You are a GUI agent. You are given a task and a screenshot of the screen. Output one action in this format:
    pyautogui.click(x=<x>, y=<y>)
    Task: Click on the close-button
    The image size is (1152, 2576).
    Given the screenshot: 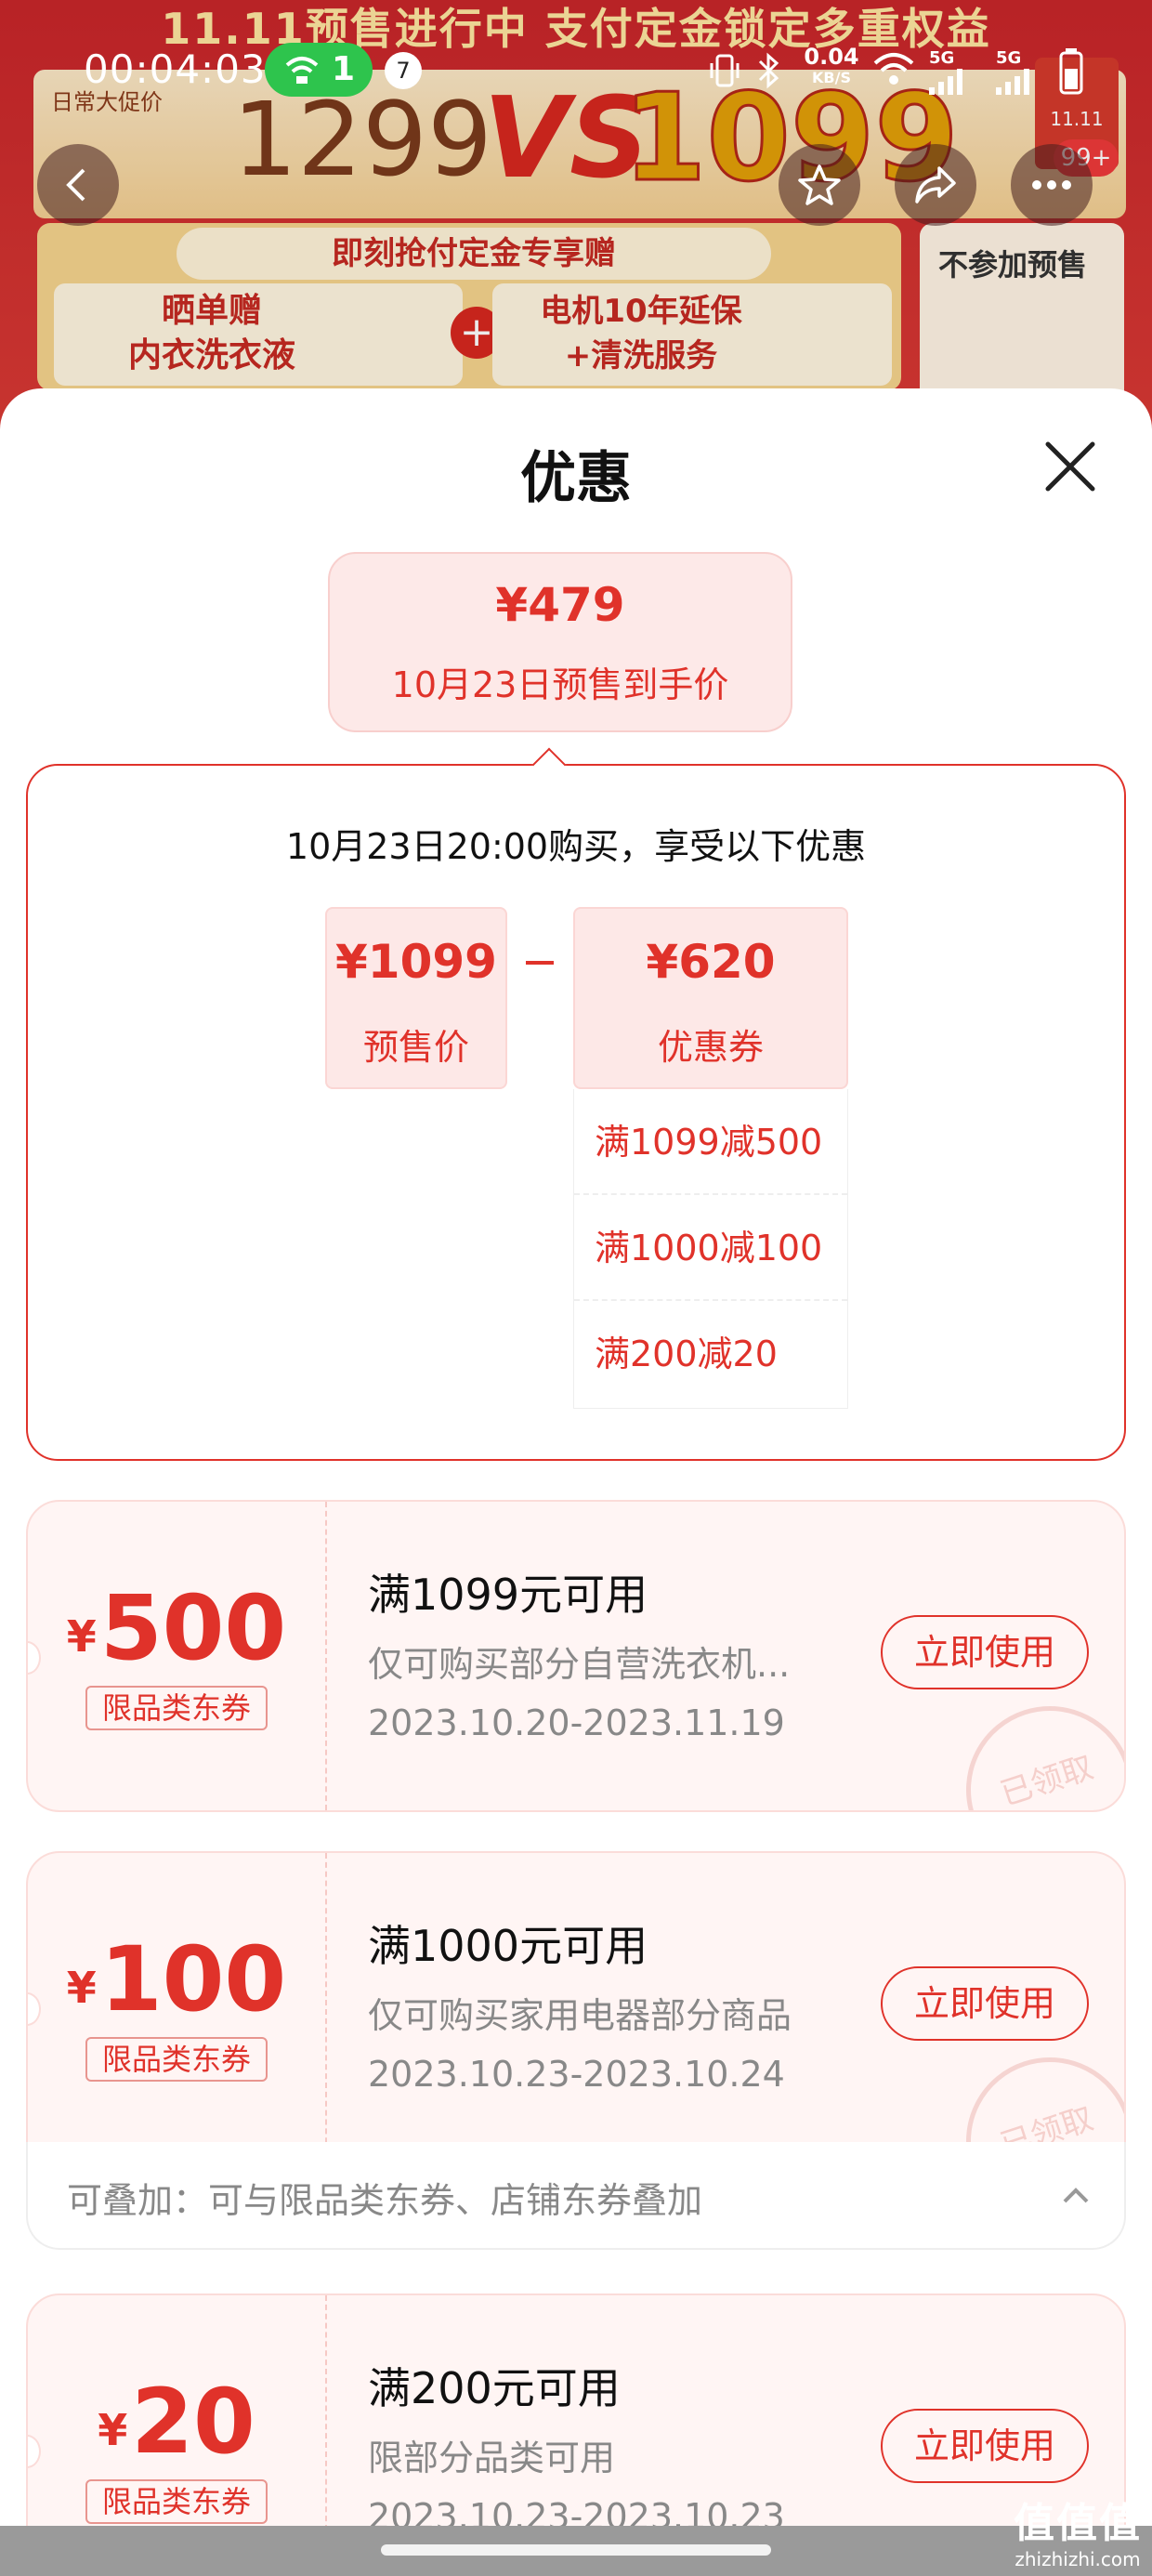 What is the action you would take?
    pyautogui.click(x=1070, y=466)
    